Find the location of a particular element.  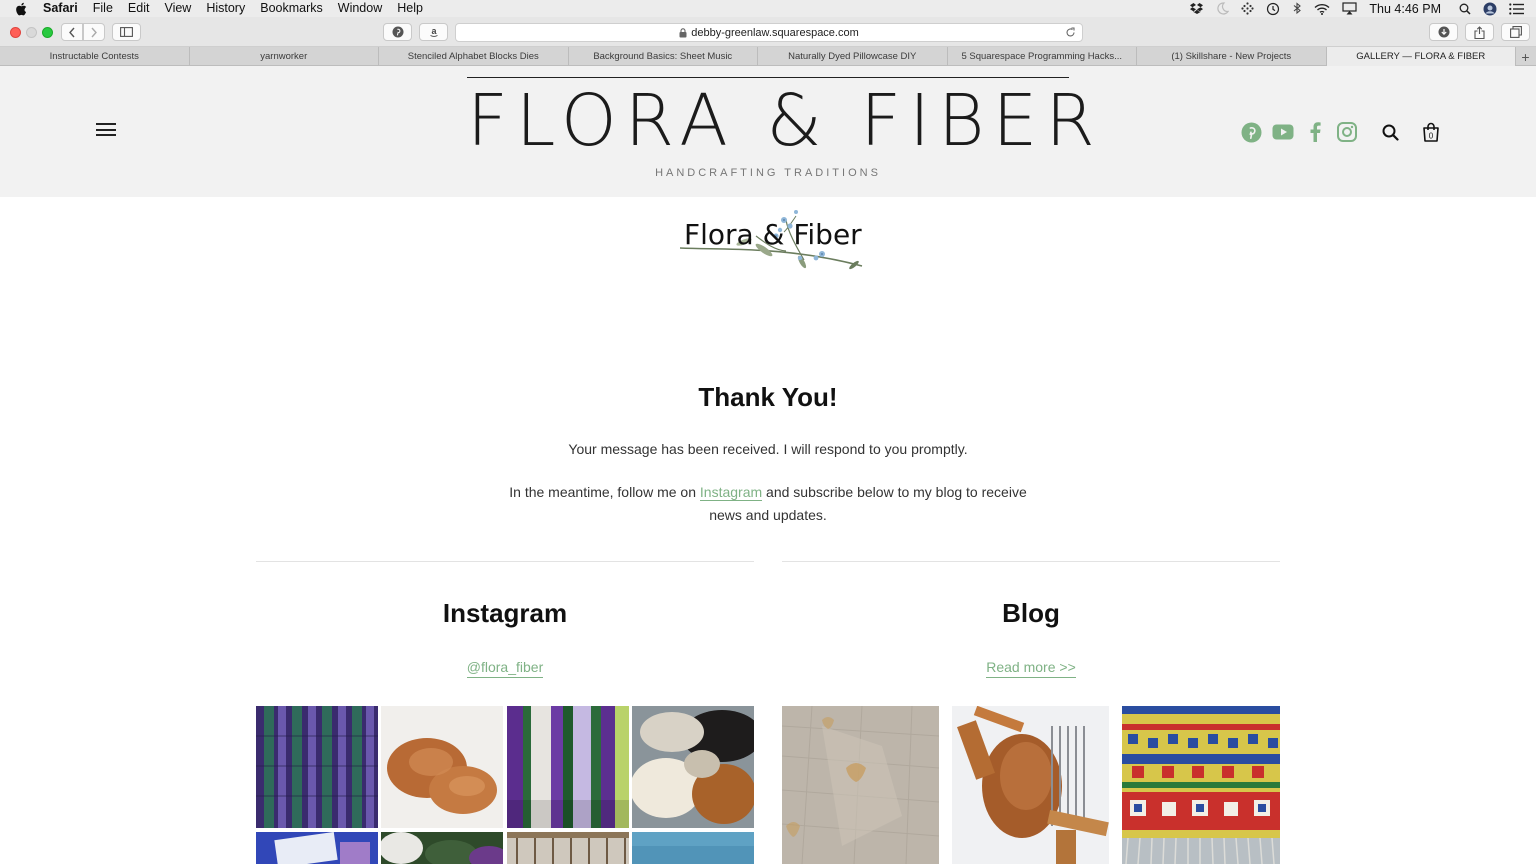

reload-icon is located at coordinates (1070, 32).